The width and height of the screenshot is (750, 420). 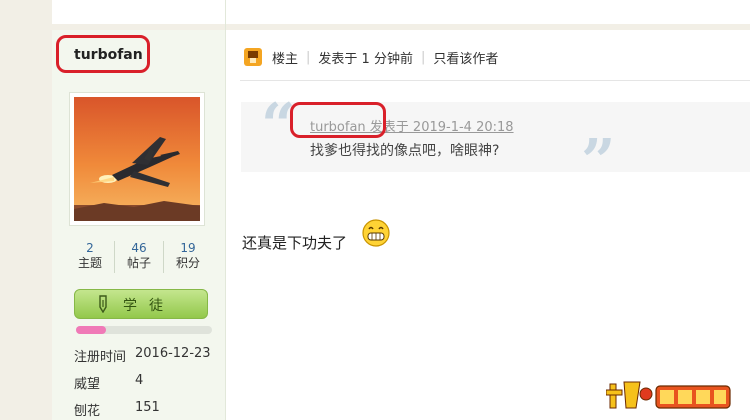 I want to click on avatar-image, so click(x=137, y=159).